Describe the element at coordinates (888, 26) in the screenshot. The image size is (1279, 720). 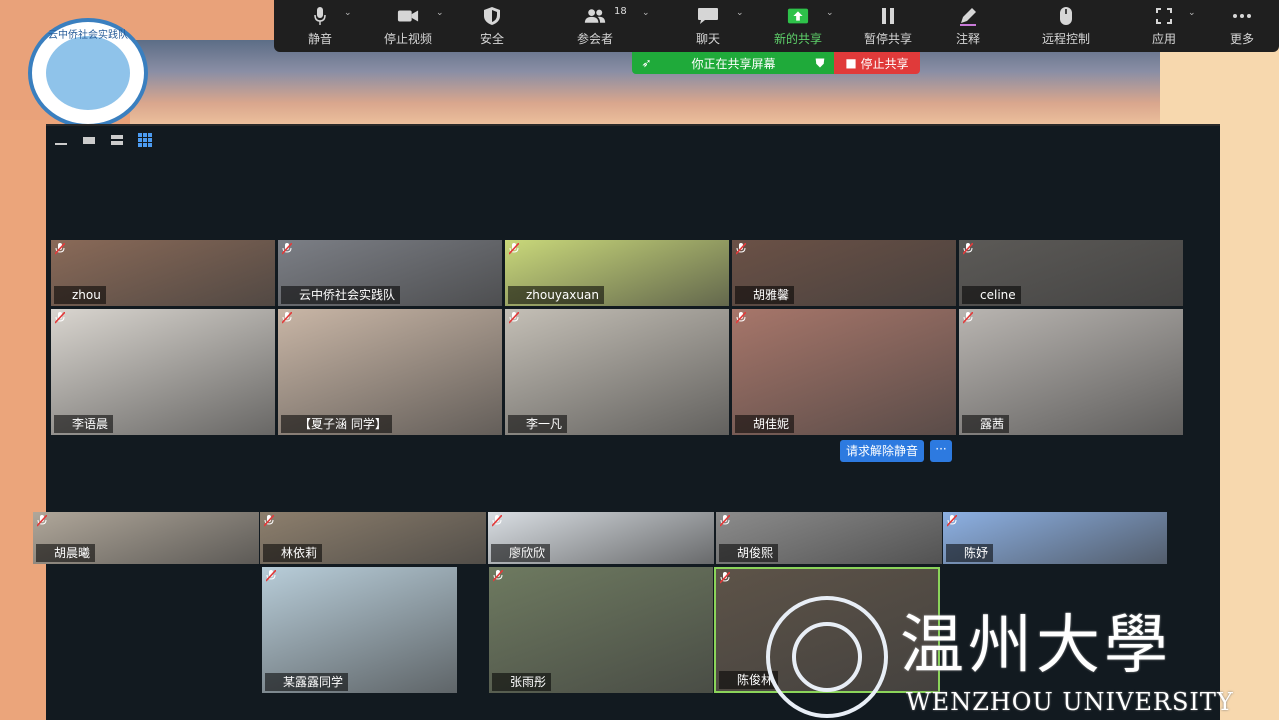
I see `pause-share-button: 暂停共享` at that location.